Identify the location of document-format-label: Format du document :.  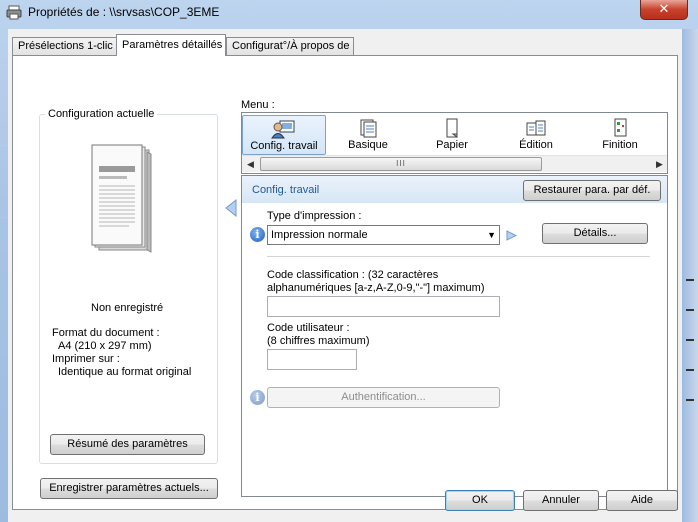
(106, 333).